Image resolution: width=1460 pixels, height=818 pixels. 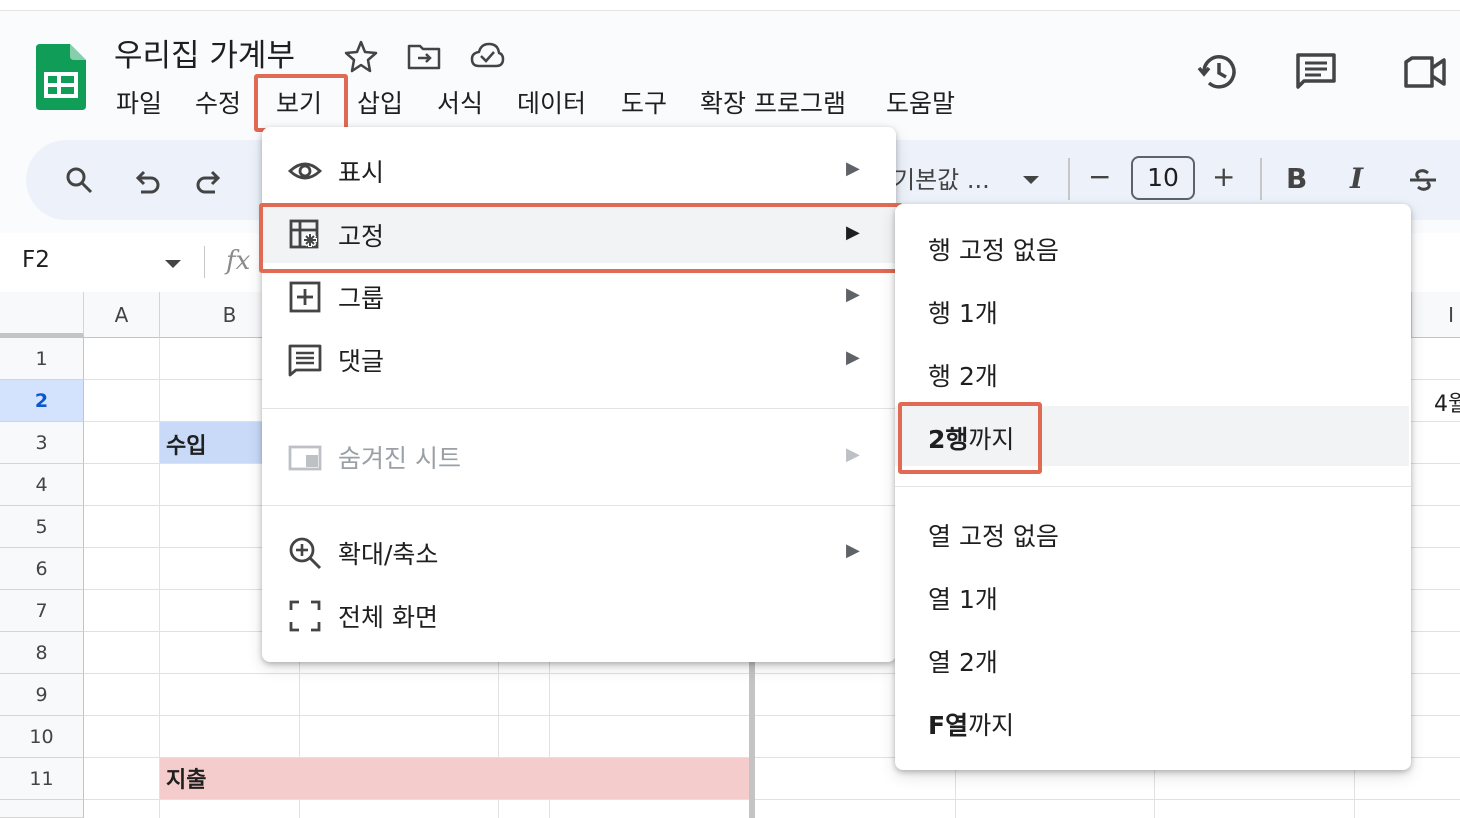 I want to click on cell-i2-text: 4월, so click(x=1447, y=404).